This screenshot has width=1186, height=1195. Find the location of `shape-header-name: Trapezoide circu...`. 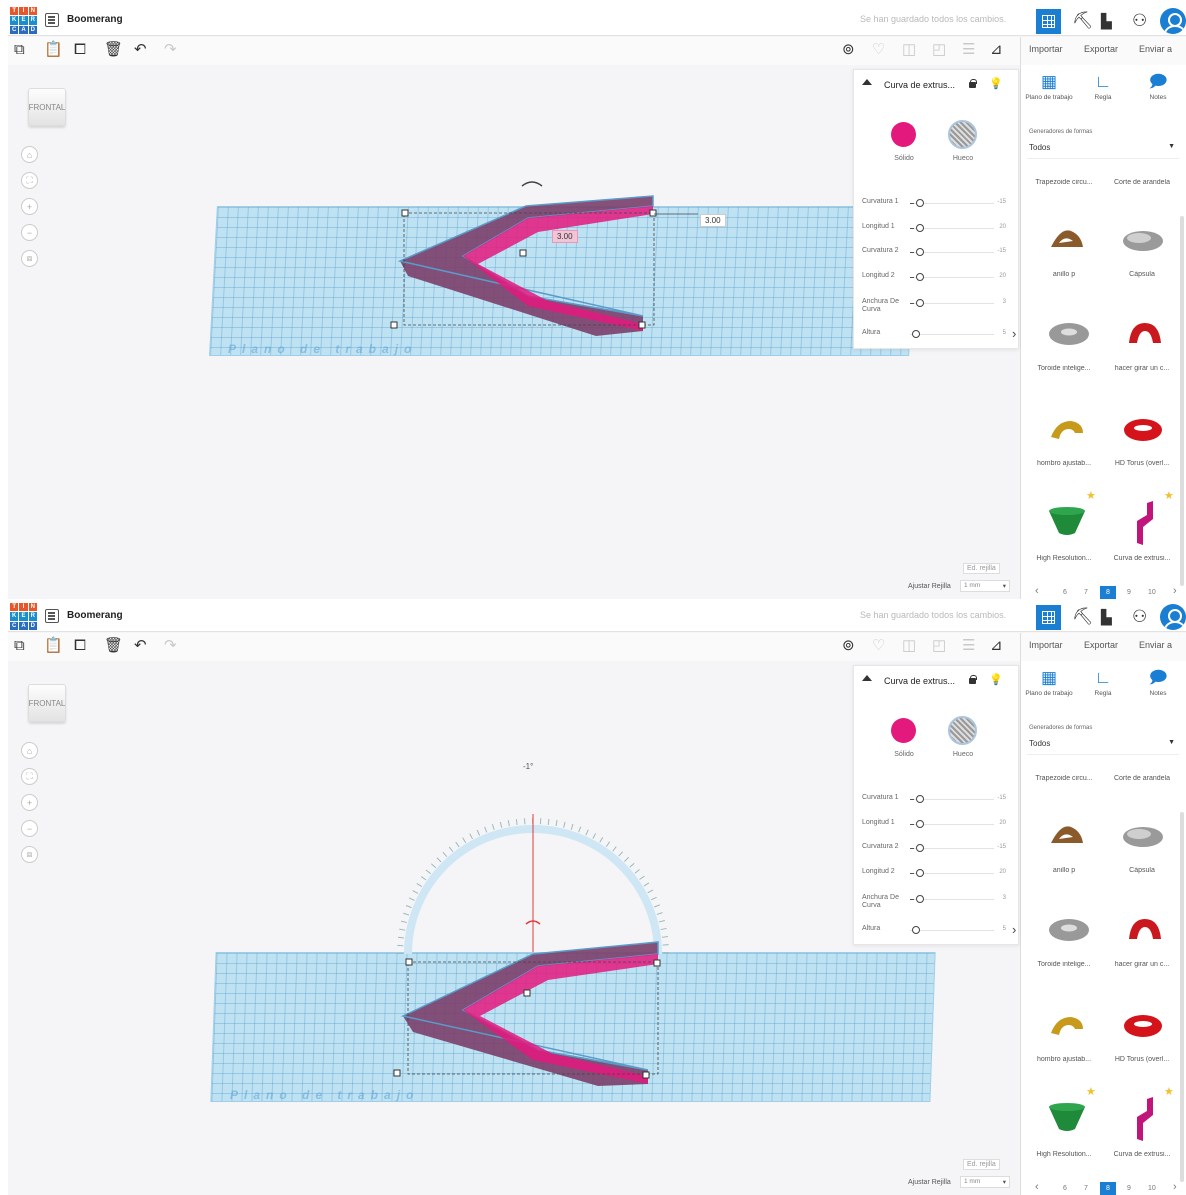

shape-header-name: Trapezoide circu... is located at coordinates (1064, 182).